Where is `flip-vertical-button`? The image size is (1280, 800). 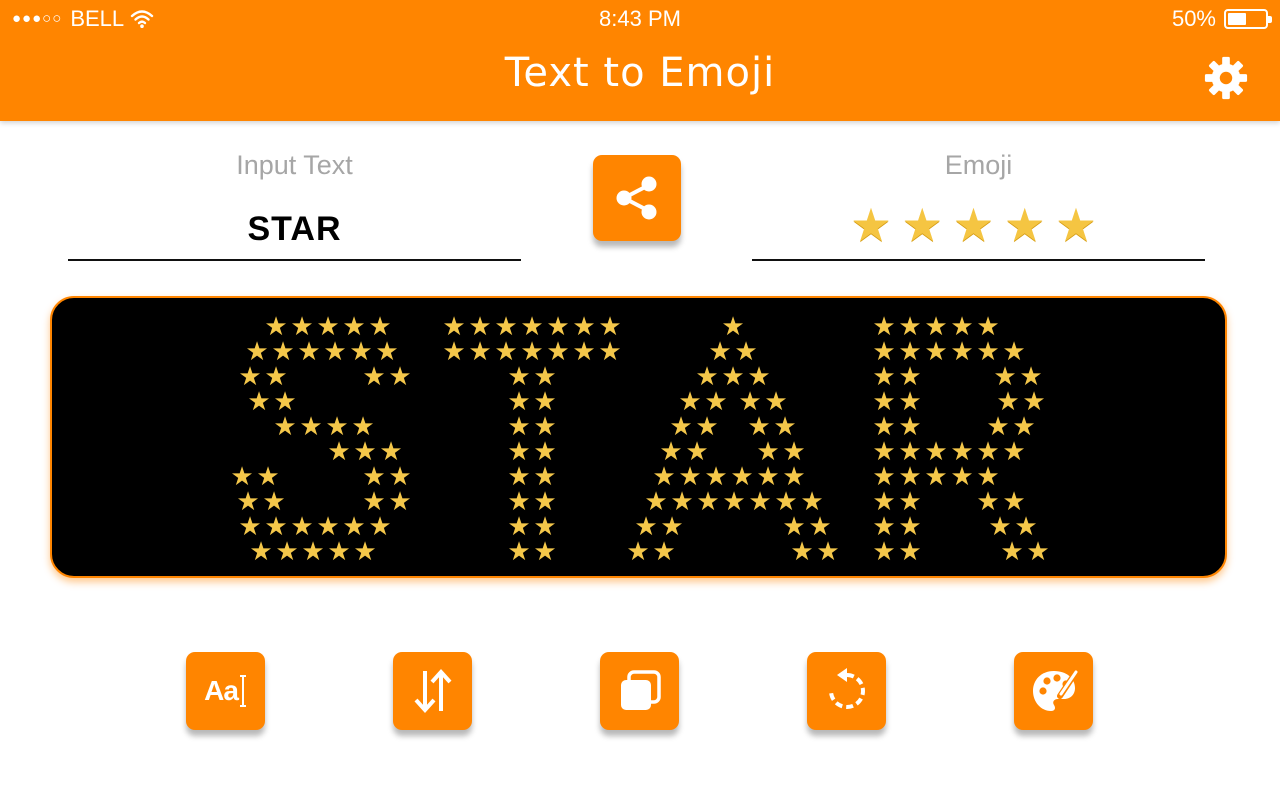 flip-vertical-button is located at coordinates (432, 691).